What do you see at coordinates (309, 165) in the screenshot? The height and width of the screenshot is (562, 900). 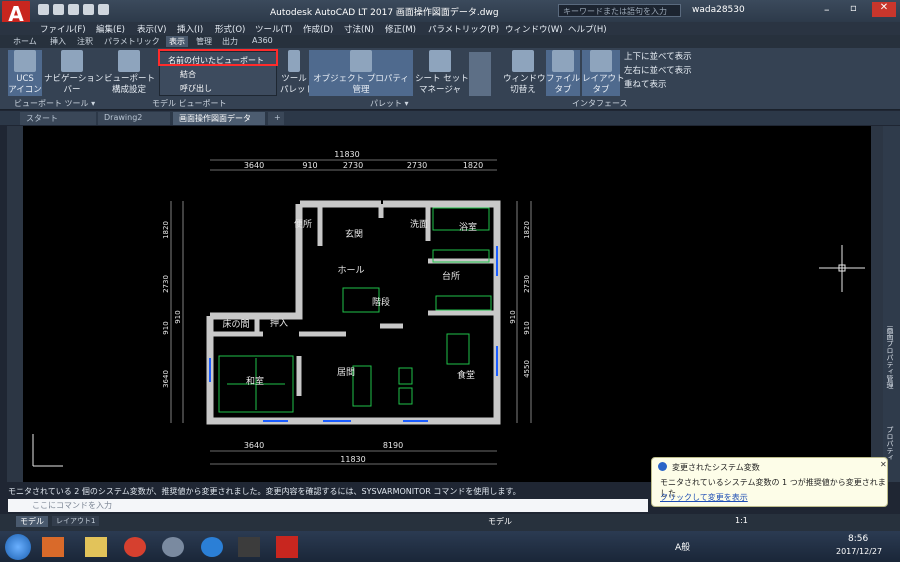 I see `dim-top-2: 910` at bounding box center [309, 165].